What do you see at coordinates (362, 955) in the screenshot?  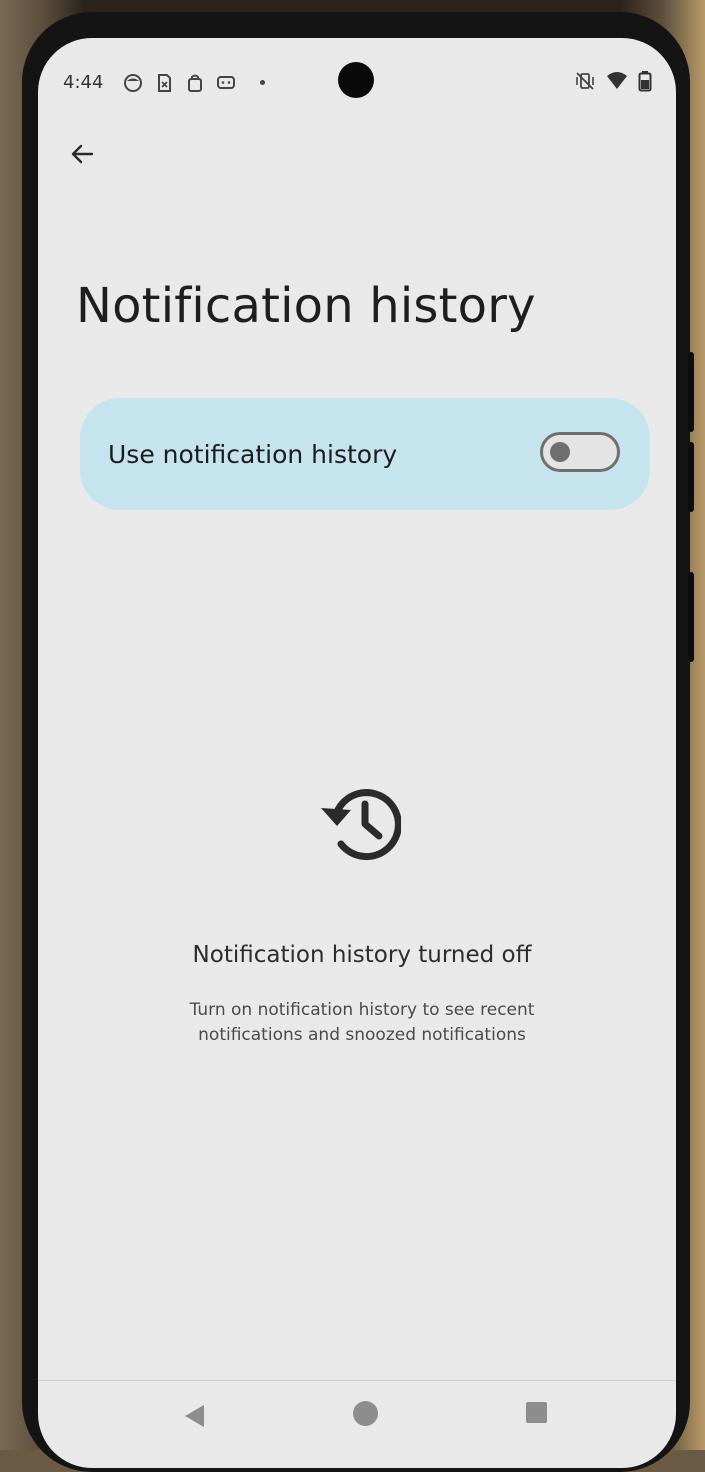 I see `empty-state-title: Notification history turned off` at bounding box center [362, 955].